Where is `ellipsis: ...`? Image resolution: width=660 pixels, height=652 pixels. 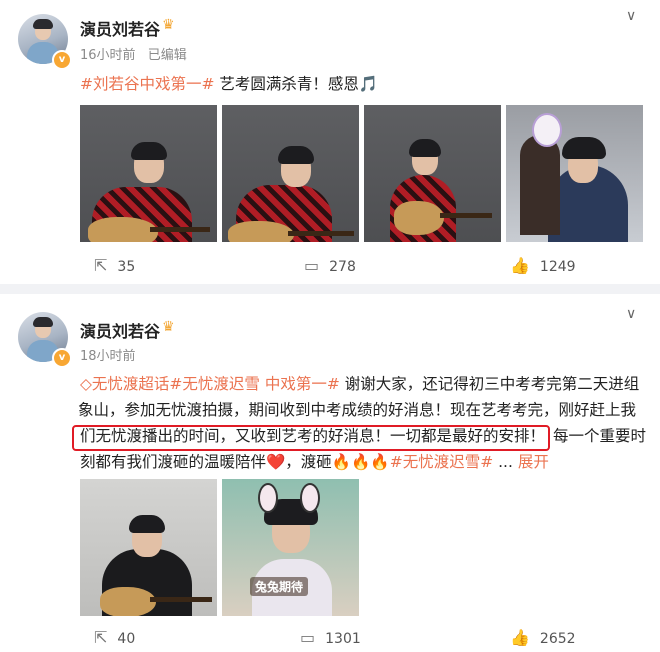 ellipsis: ... is located at coordinates (503, 462).